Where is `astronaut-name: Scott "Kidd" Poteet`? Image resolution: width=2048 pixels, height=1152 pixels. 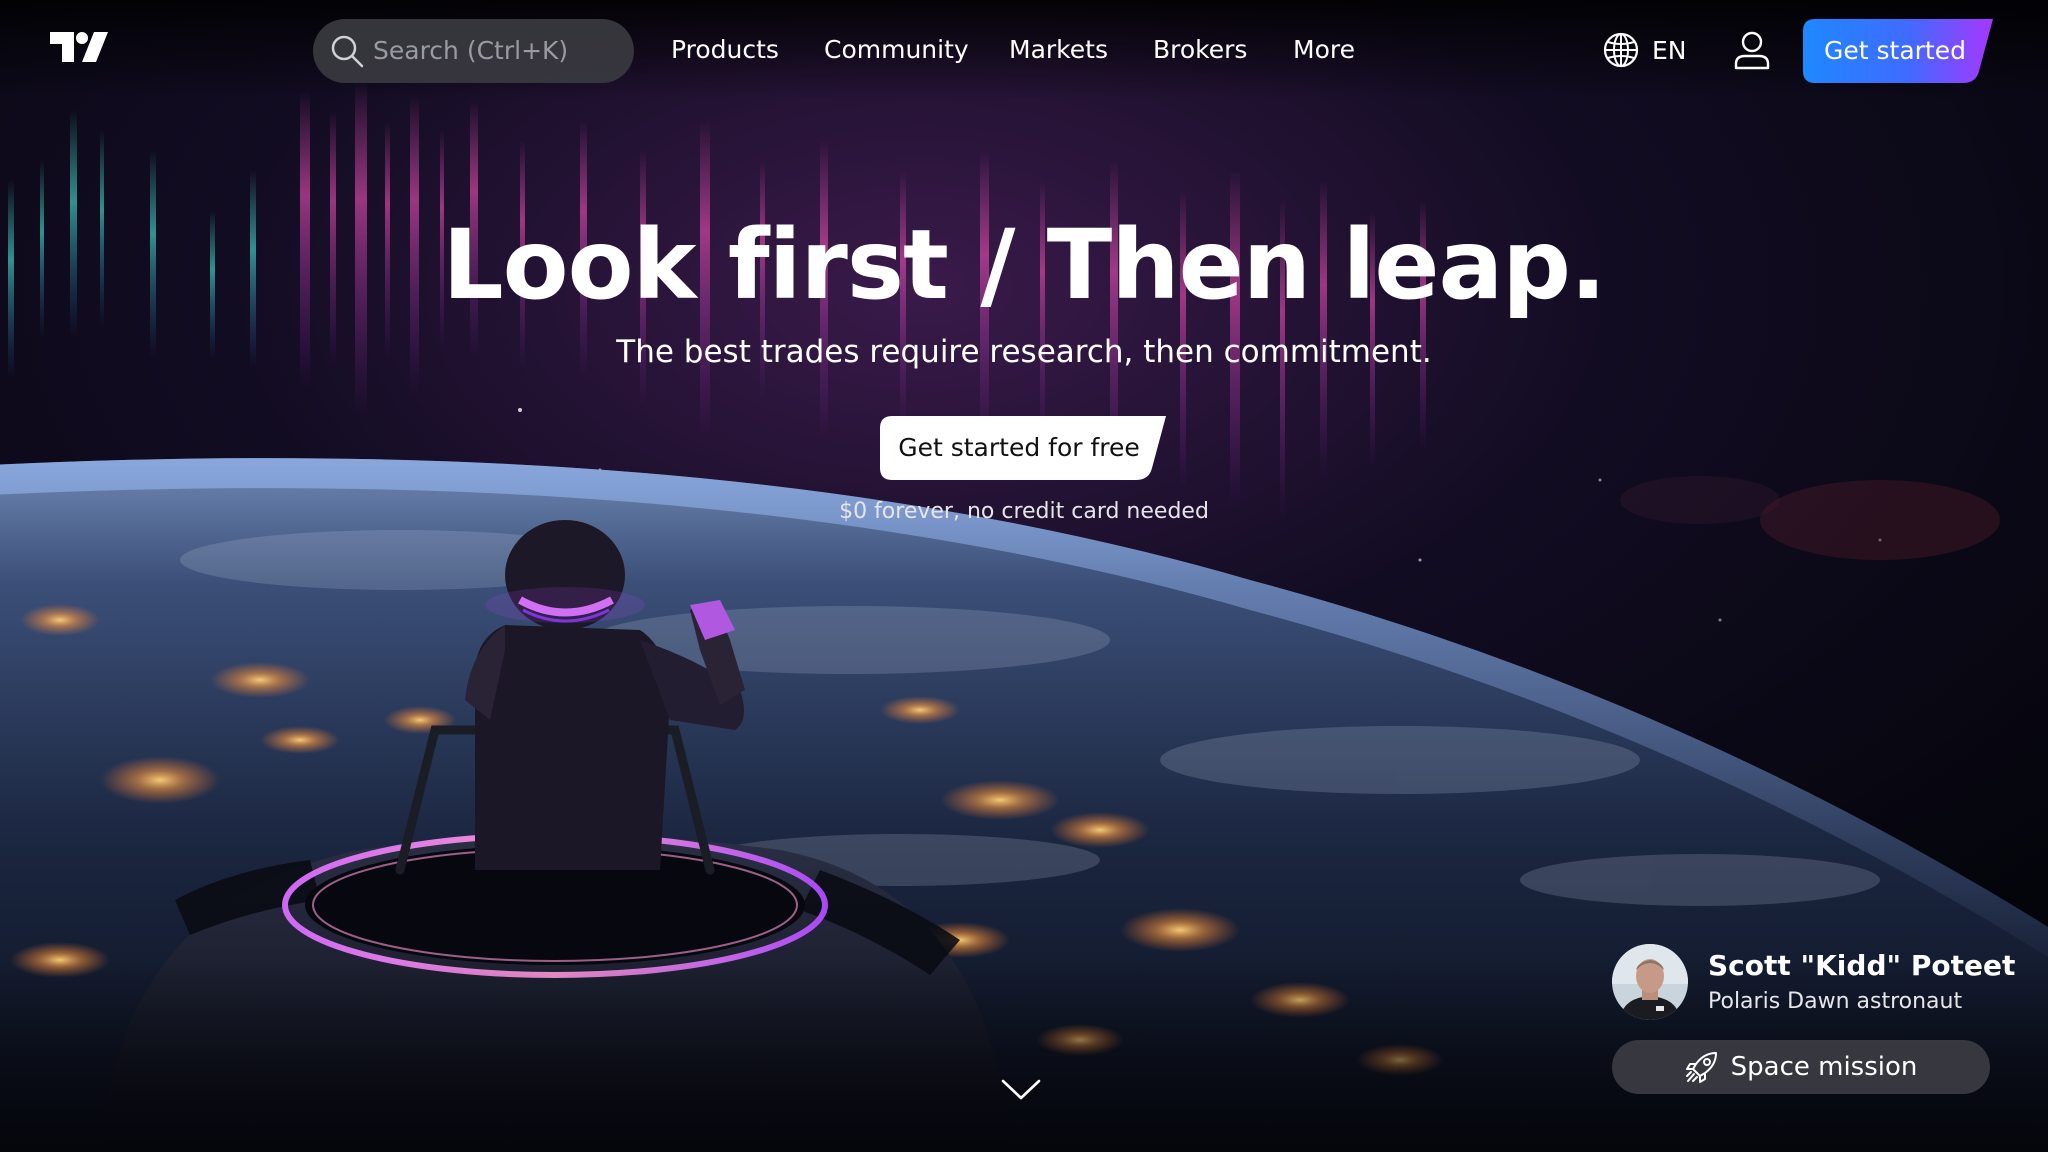 astronaut-name: Scott "Kidd" Poteet is located at coordinates (1862, 965).